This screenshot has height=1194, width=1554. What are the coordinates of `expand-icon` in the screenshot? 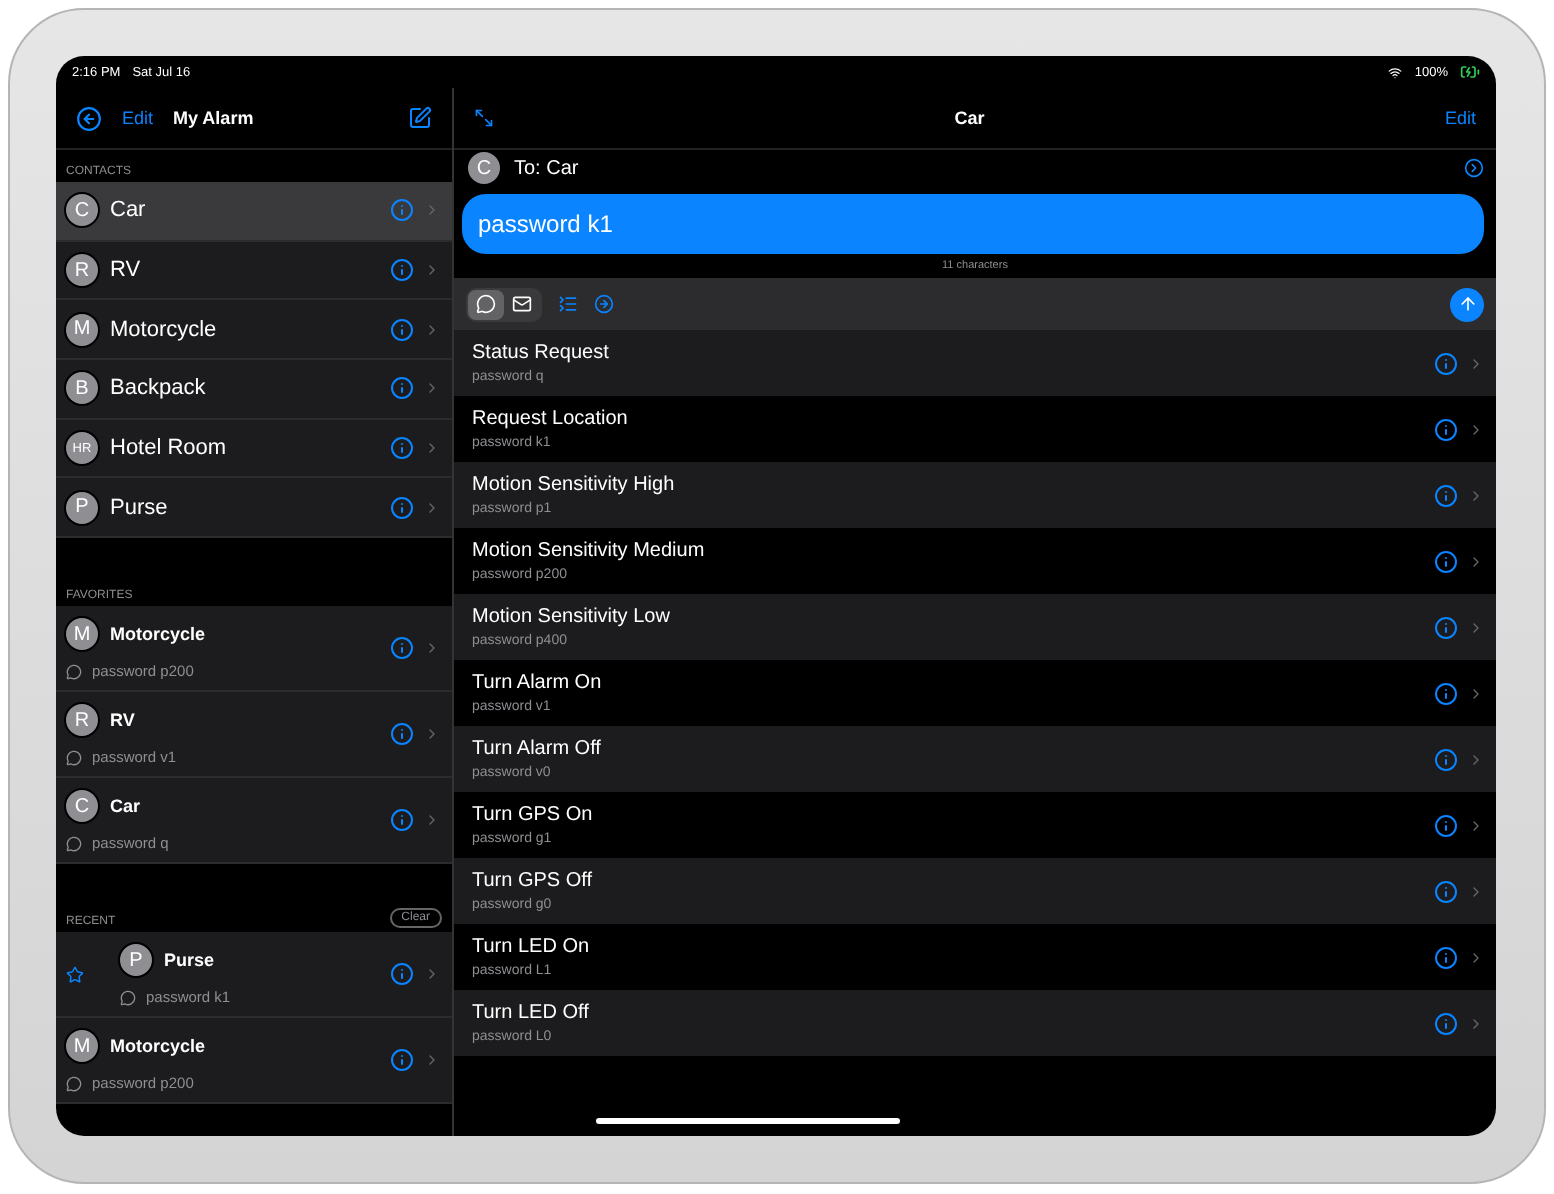 It's located at (484, 118).